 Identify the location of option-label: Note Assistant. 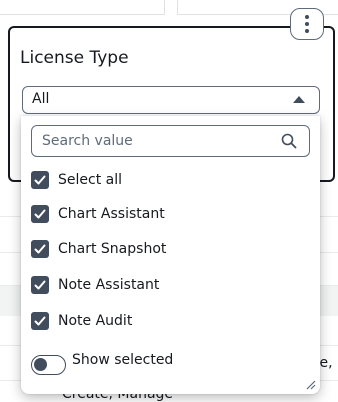
(109, 285).